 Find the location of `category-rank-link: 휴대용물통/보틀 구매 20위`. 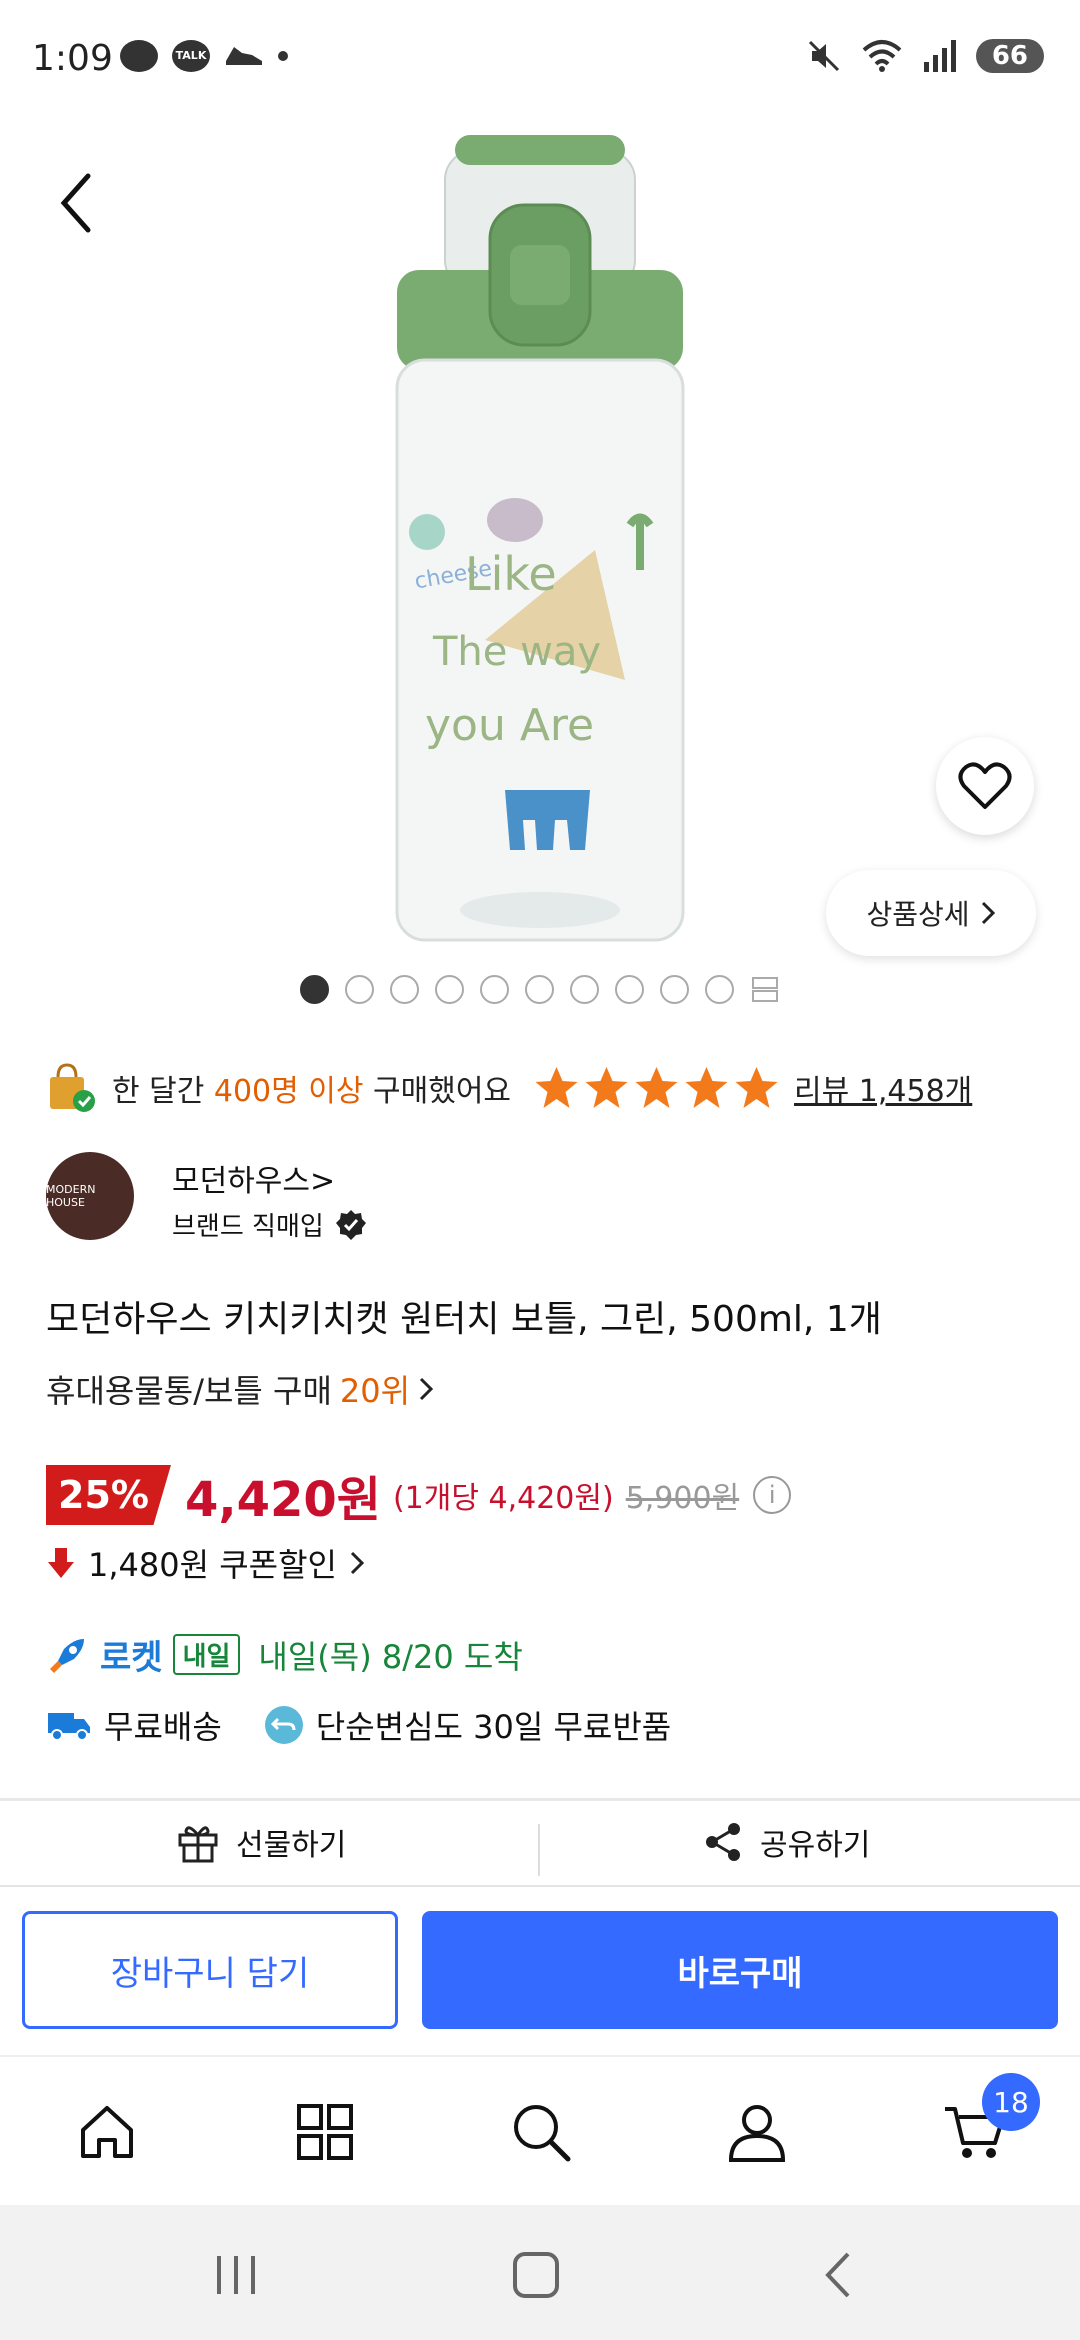

category-rank-link: 휴대용물통/보틀 구매 20위 is located at coordinates (240, 1389).